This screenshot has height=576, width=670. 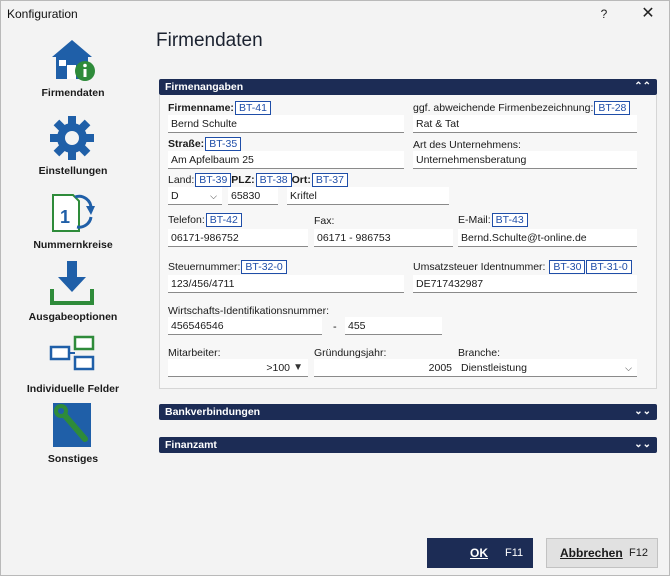 I want to click on sidebar-label: Nummernkreise, so click(x=73, y=245).